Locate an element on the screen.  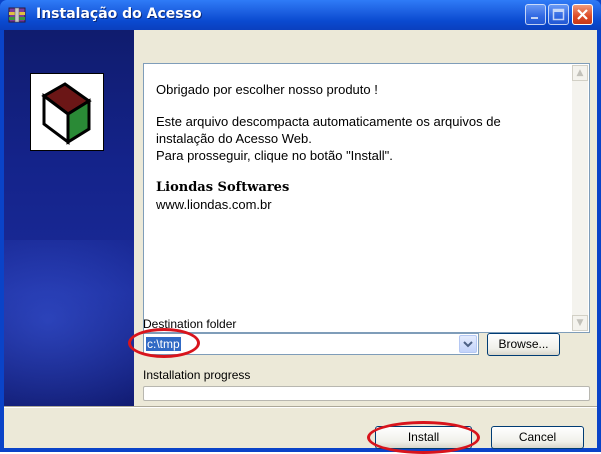
minimize-button is located at coordinates (535, 14).